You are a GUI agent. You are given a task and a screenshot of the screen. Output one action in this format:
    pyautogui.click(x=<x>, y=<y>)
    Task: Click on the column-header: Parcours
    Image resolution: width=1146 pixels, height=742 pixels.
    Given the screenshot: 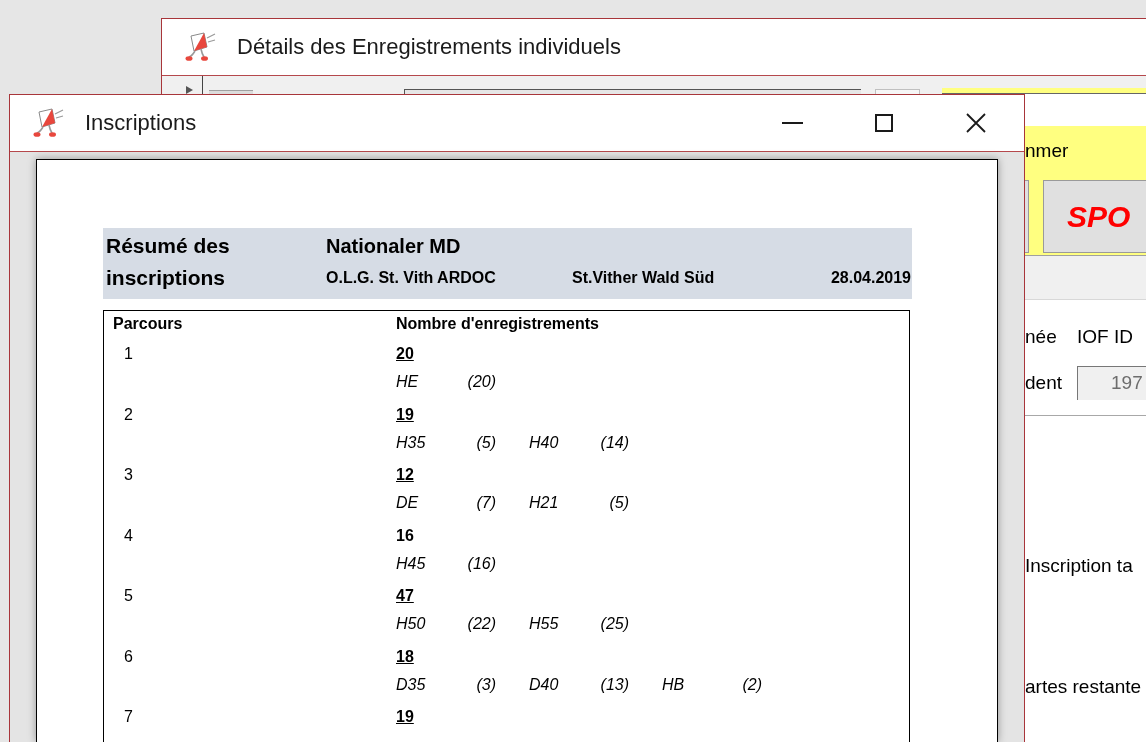 What is the action you would take?
    pyautogui.click(x=148, y=324)
    